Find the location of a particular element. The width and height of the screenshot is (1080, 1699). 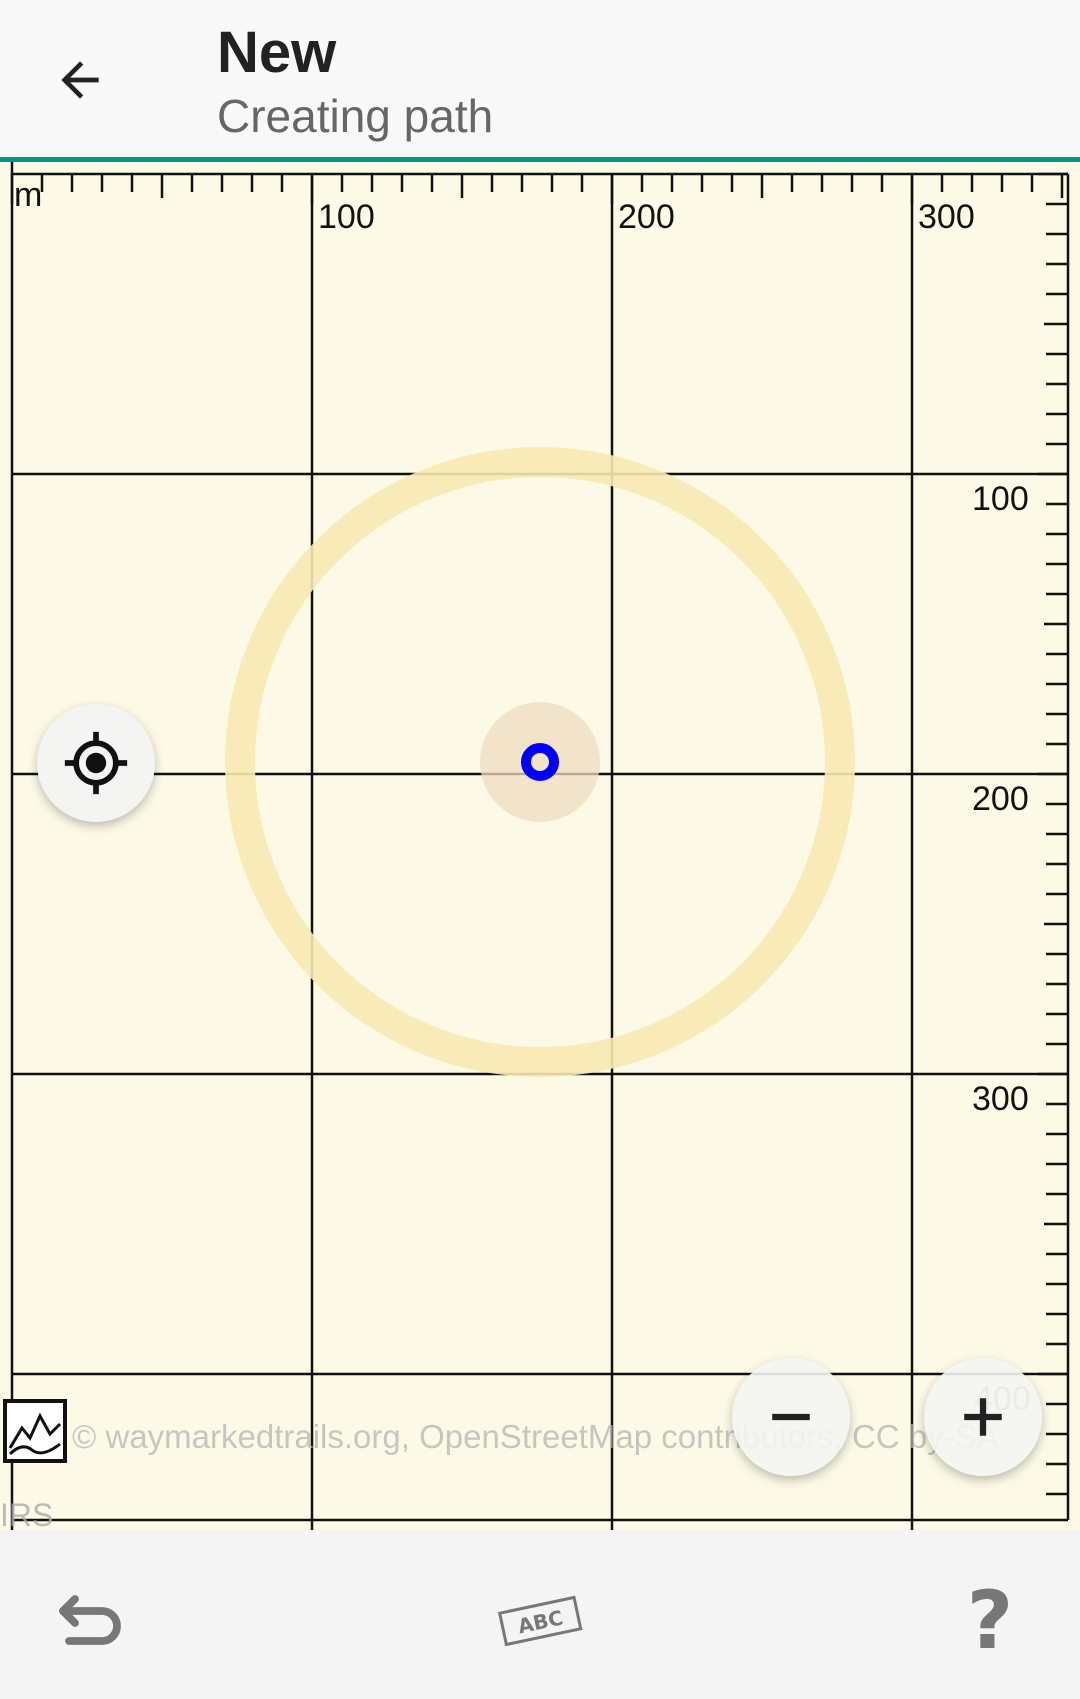

plus-icon is located at coordinates (983, 1417).